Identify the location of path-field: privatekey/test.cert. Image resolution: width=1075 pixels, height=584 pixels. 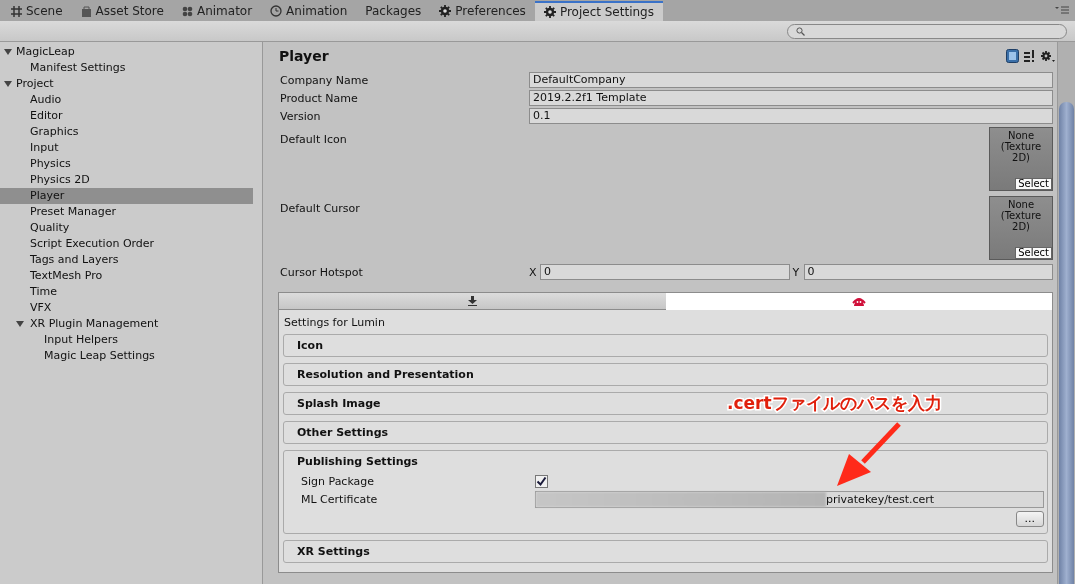
(789, 499).